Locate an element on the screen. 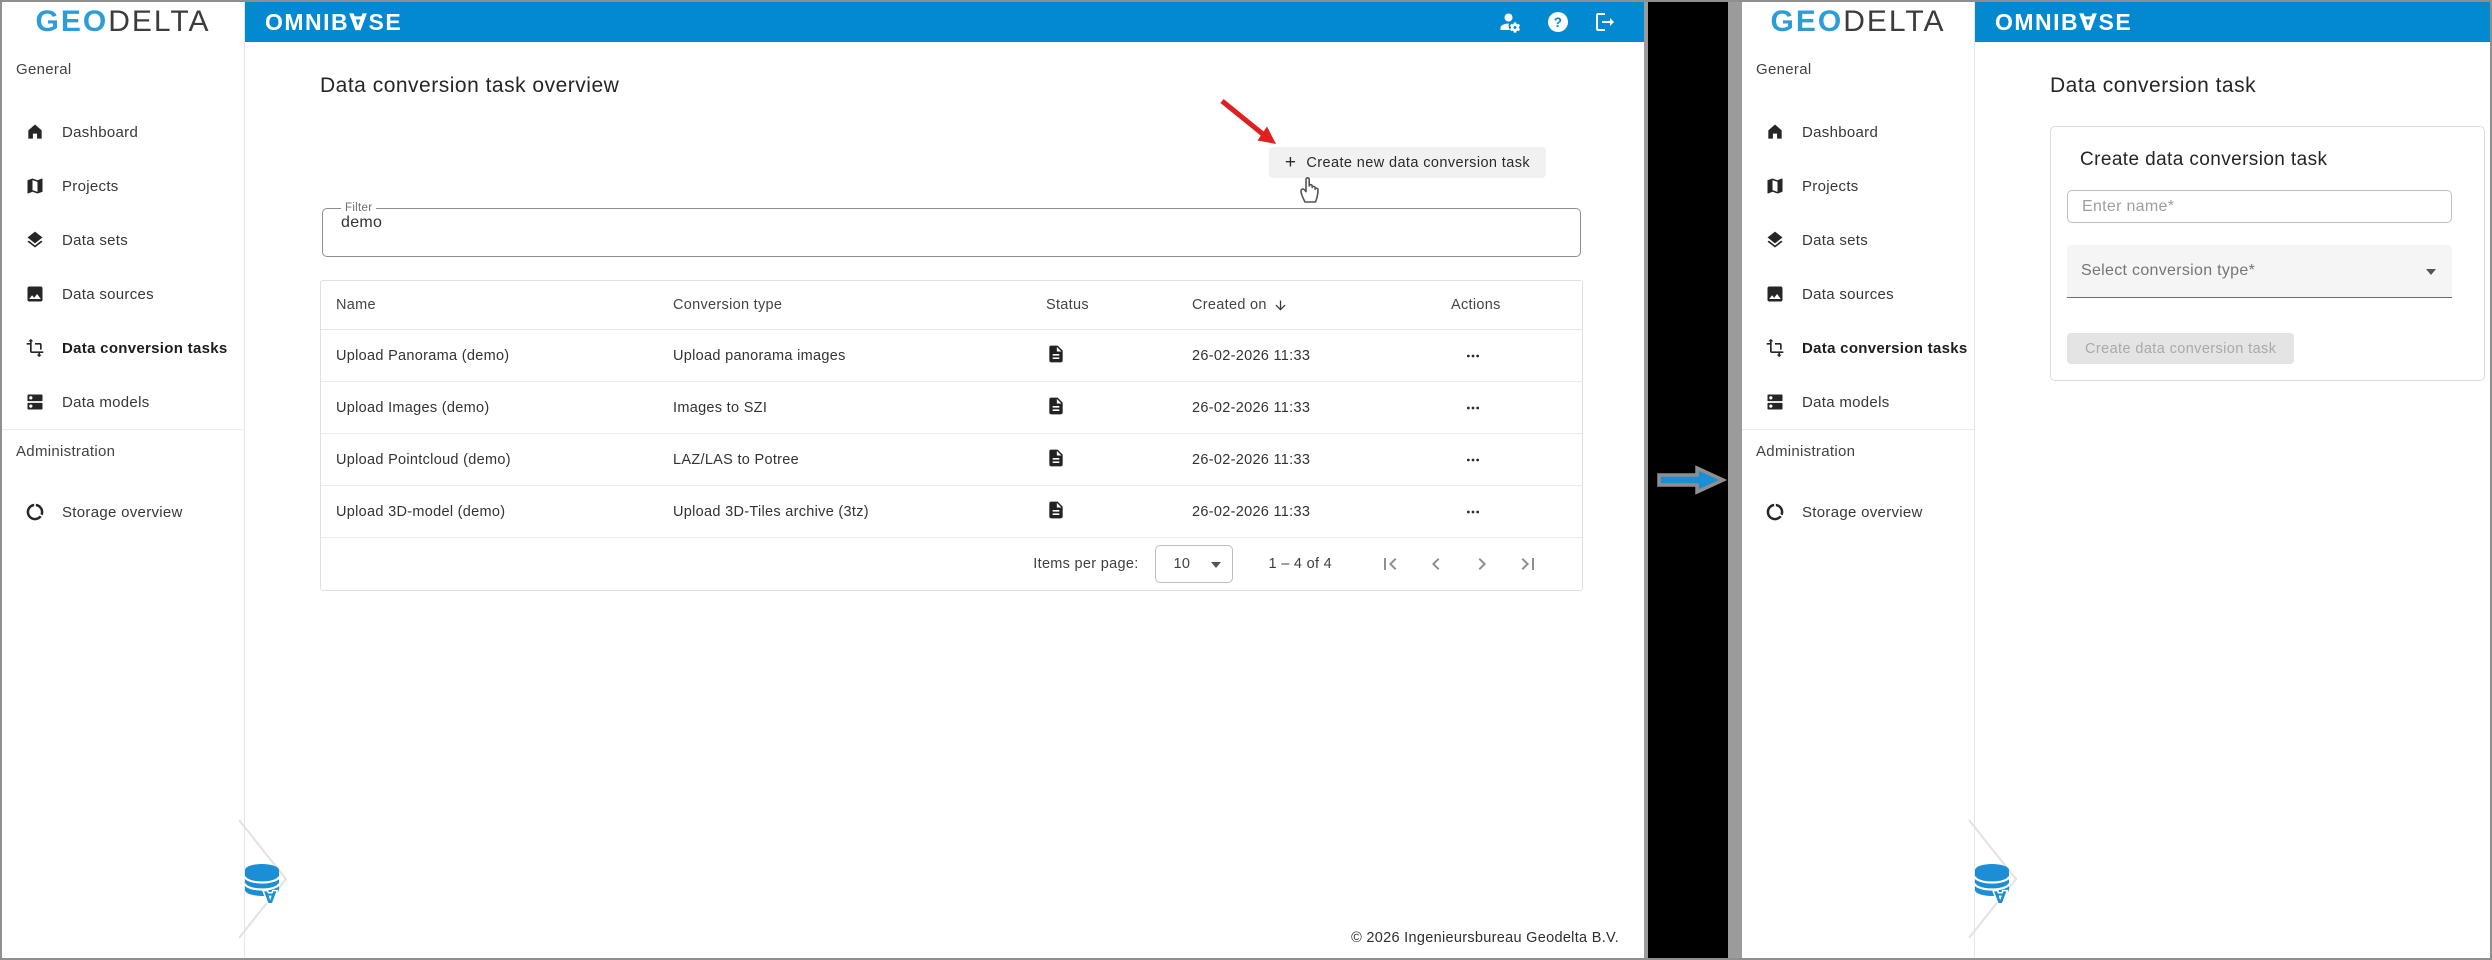 This screenshot has height=960, width=2492. task-conversion-type: Upload panorama images is located at coordinates (759, 355).